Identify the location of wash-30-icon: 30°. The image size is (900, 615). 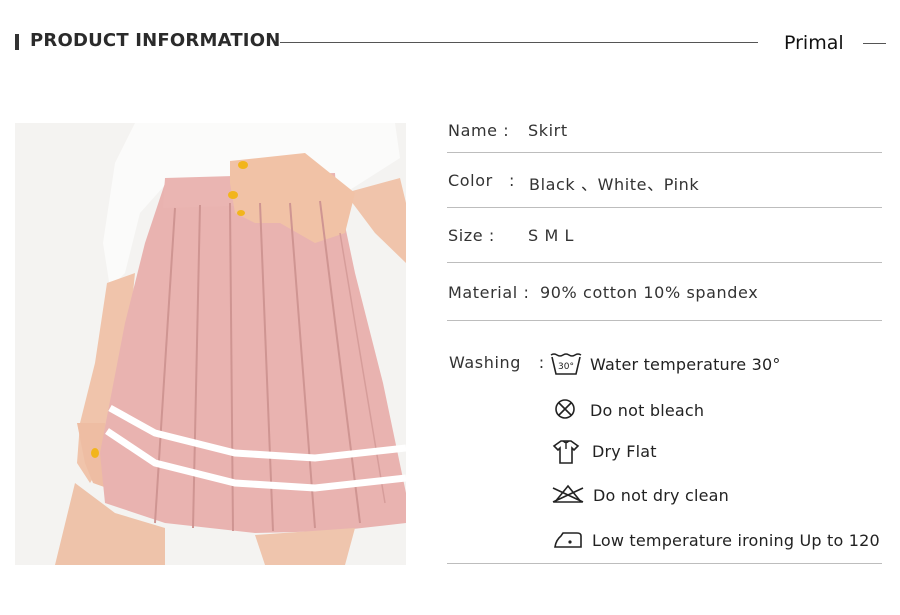
(566, 366).